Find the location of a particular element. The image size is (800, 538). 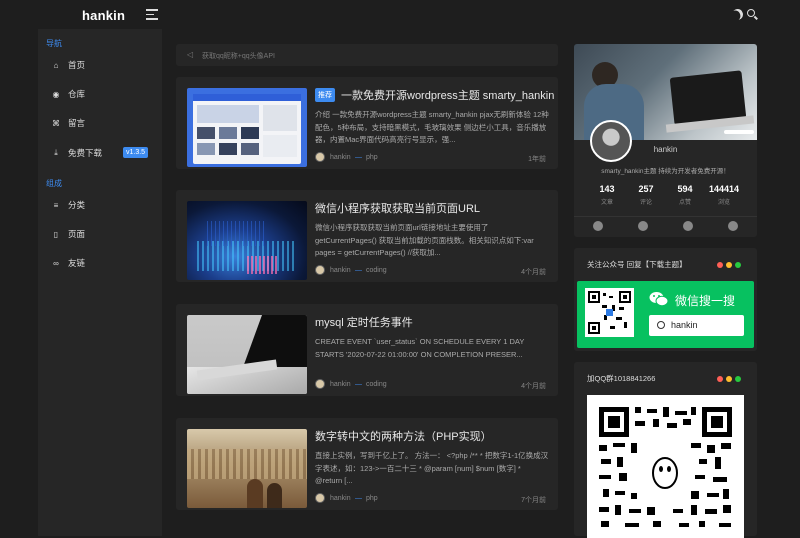

sidebar-item-label: 分类 is located at coordinates (77, 205).